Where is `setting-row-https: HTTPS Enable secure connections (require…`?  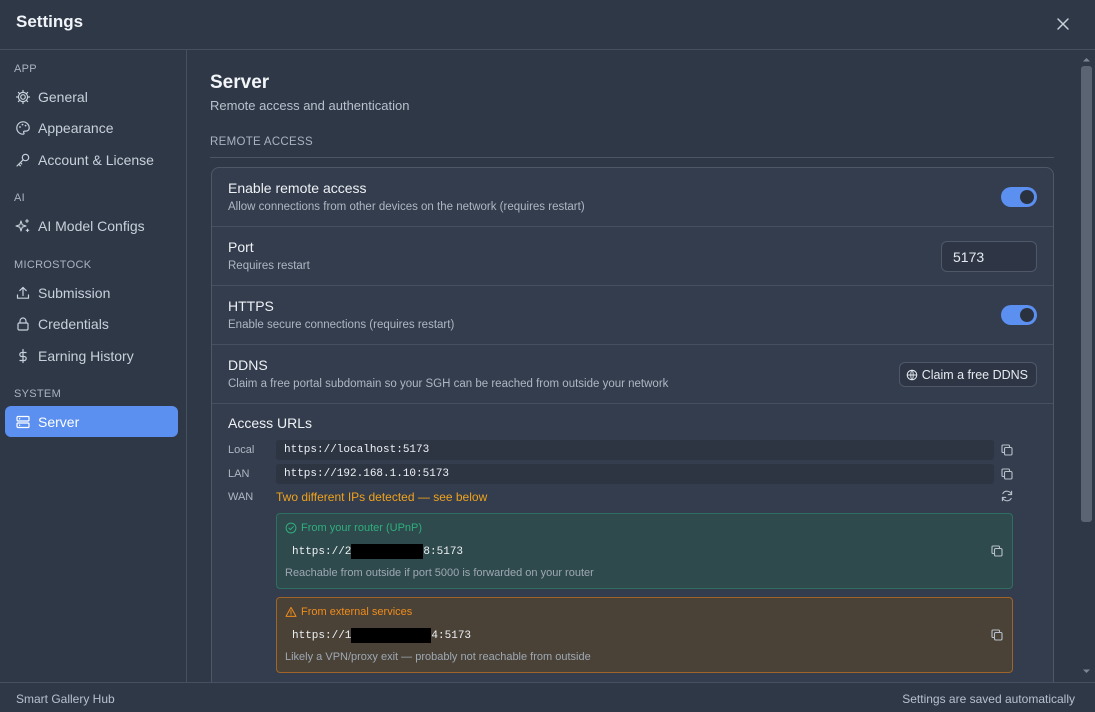
setting-row-https: HTTPS Enable secure connections (require… is located at coordinates (632, 315).